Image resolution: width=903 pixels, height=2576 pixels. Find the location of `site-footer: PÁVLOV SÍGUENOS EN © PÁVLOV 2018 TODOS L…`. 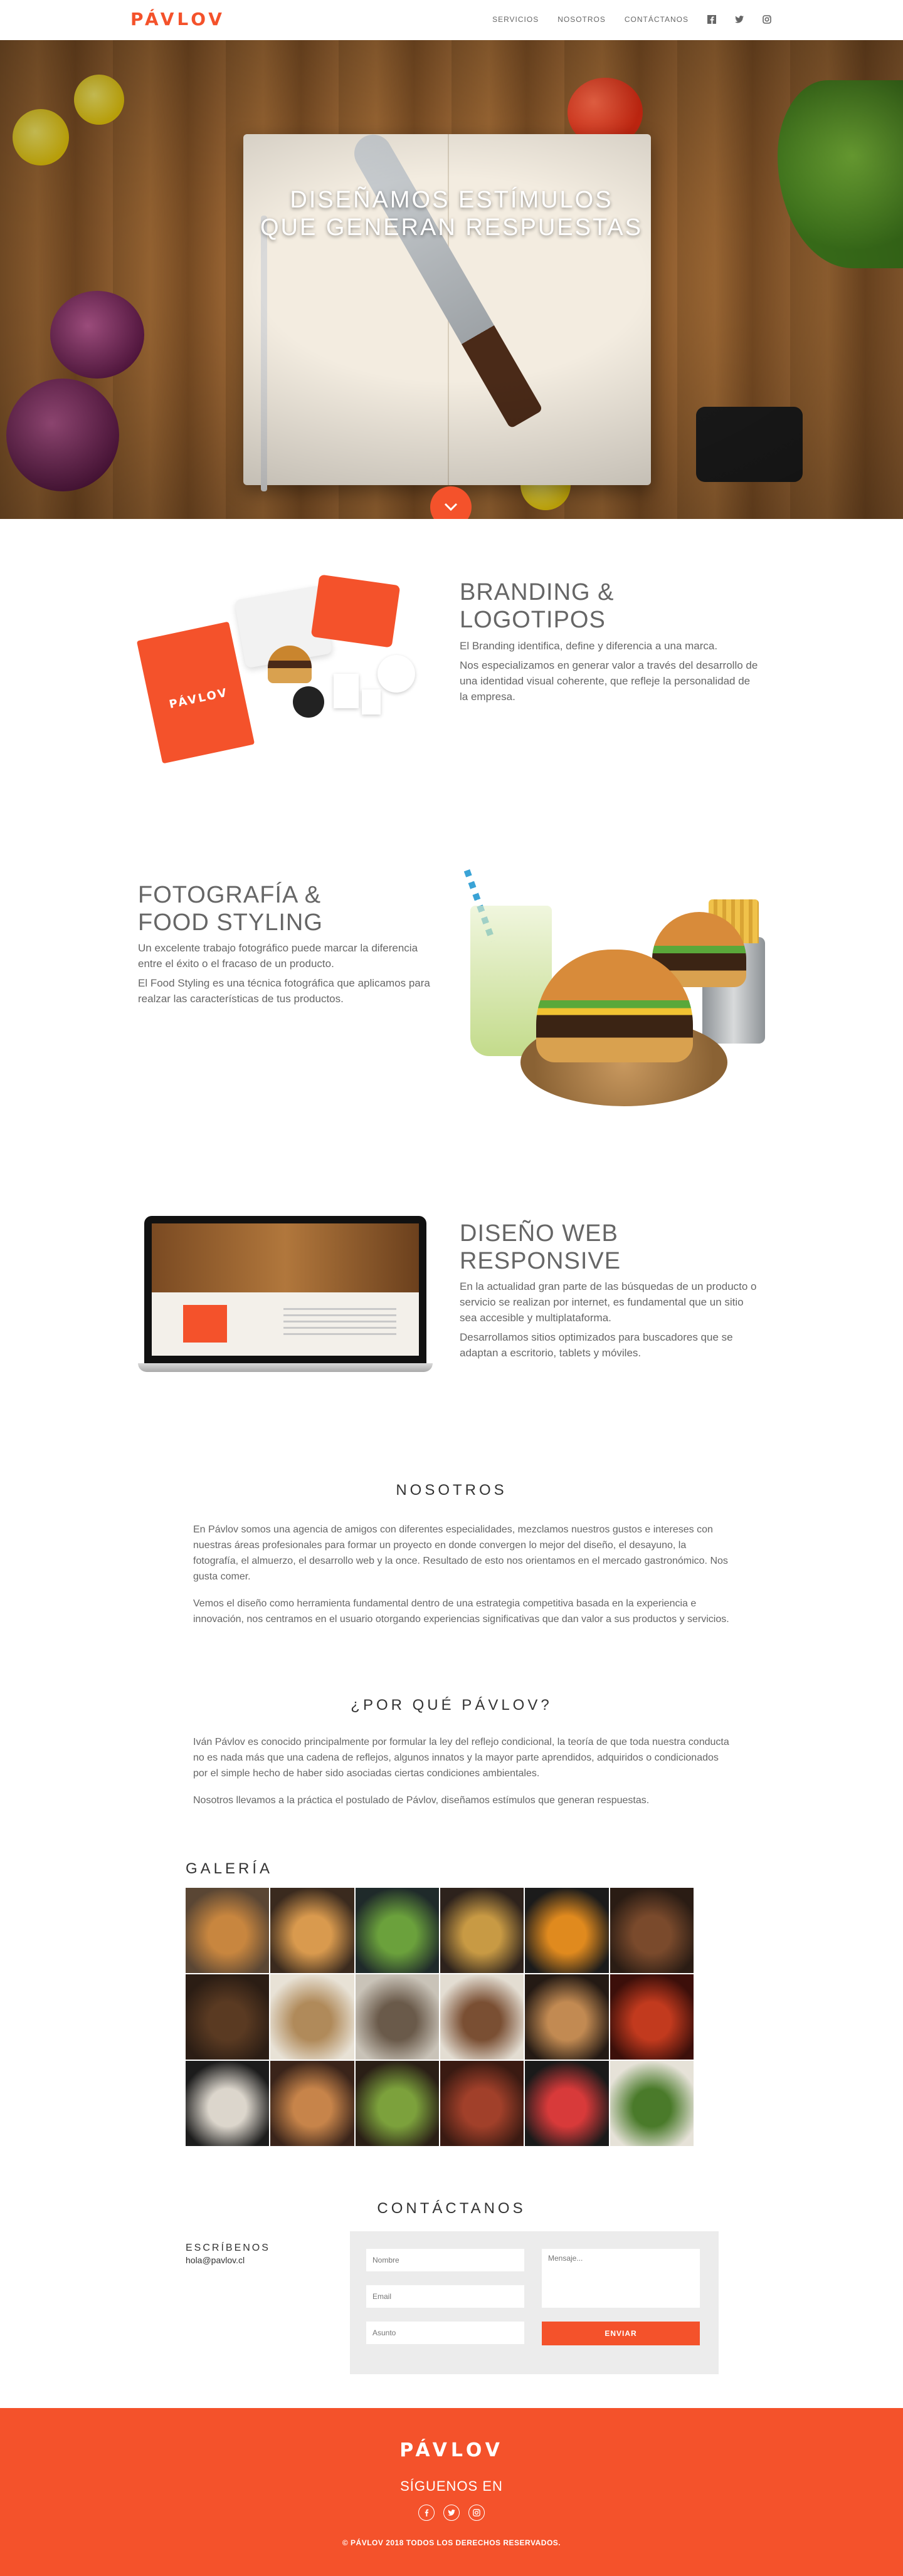

site-footer: PÁVLOV SÍGUENOS EN © PÁVLOV 2018 TODOS L… is located at coordinates (451, 2492).